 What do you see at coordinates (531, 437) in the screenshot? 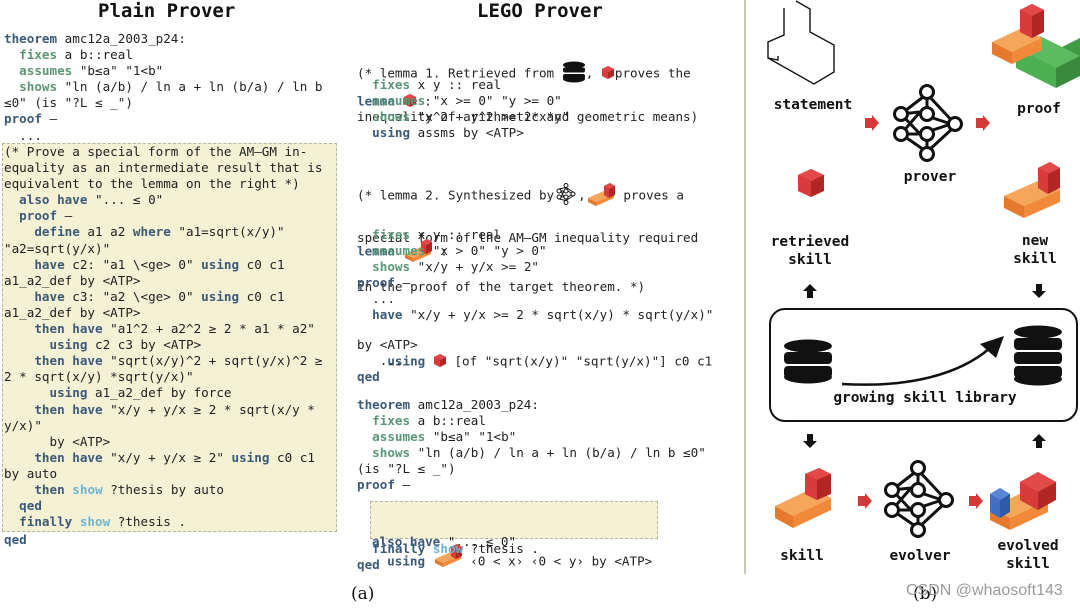
I see `code-line: assumes "b≤a" "1<b"` at bounding box center [531, 437].